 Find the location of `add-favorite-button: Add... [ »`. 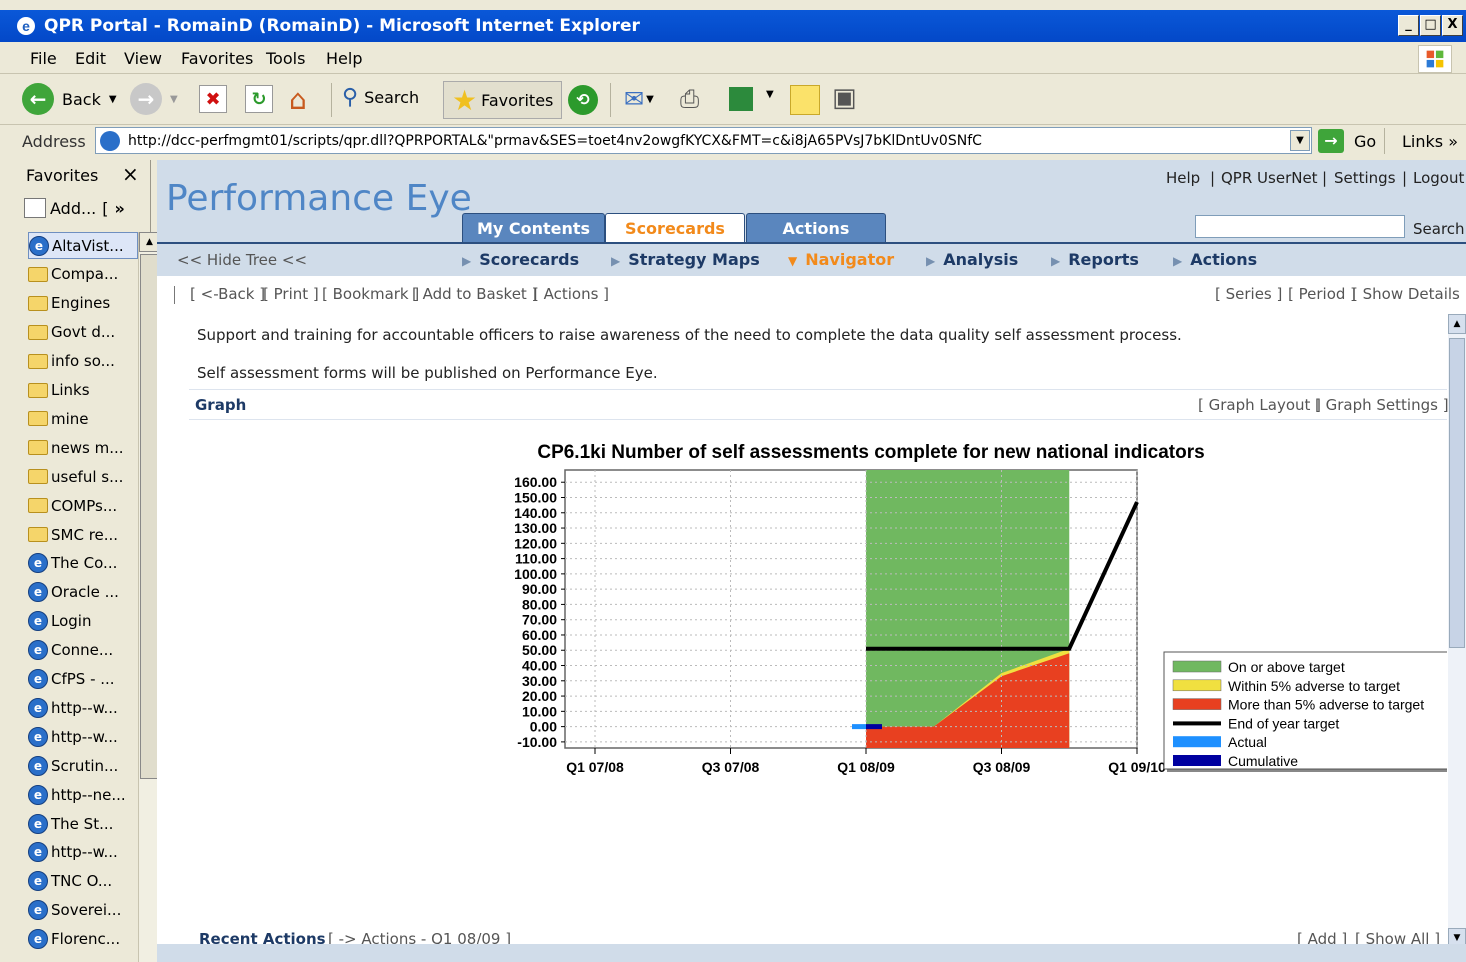

add-favorite-button: Add... [ » is located at coordinates (74, 208).